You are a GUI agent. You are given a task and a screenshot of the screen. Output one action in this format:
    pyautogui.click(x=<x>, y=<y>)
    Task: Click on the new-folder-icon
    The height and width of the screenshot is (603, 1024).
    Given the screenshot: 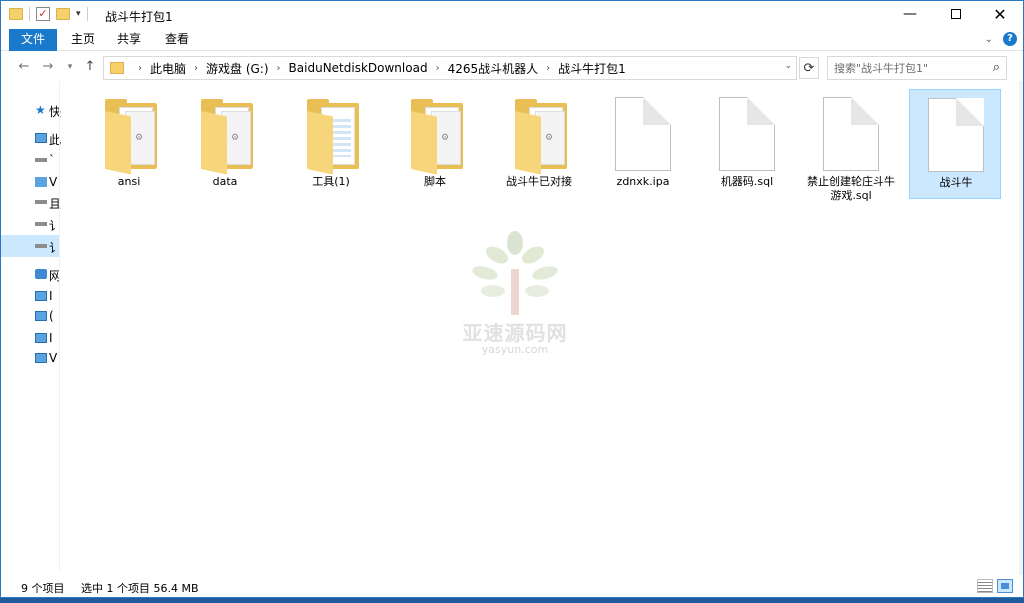 What is the action you would take?
    pyautogui.click(x=63, y=14)
    